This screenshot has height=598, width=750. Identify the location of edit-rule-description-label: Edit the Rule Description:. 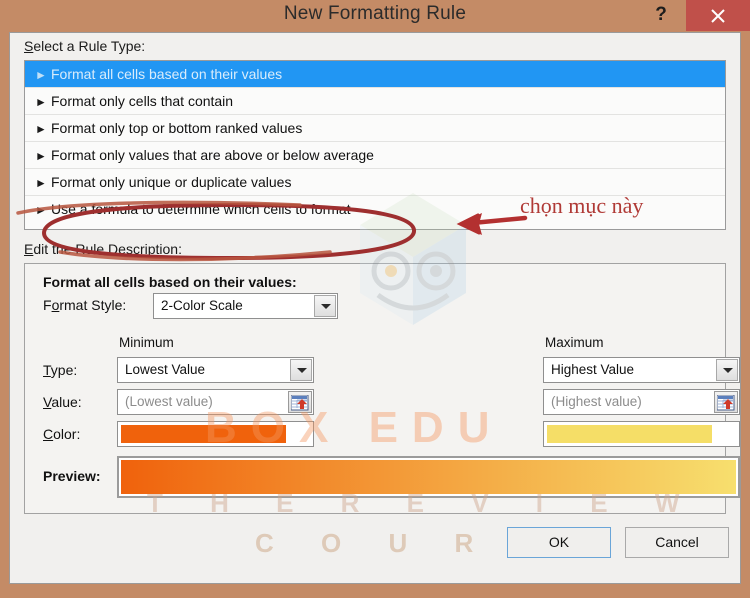
(103, 249).